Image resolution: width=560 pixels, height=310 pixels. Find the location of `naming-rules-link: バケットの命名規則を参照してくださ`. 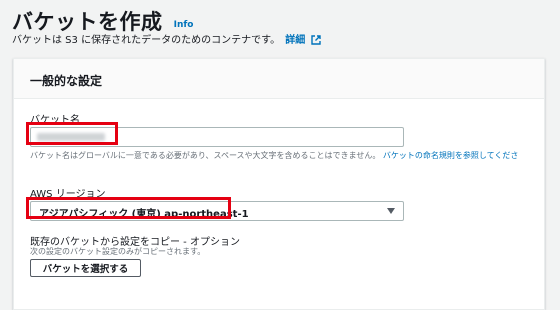

naming-rules-link: バケットの命名規則を参照してくださ is located at coordinates (451, 155).